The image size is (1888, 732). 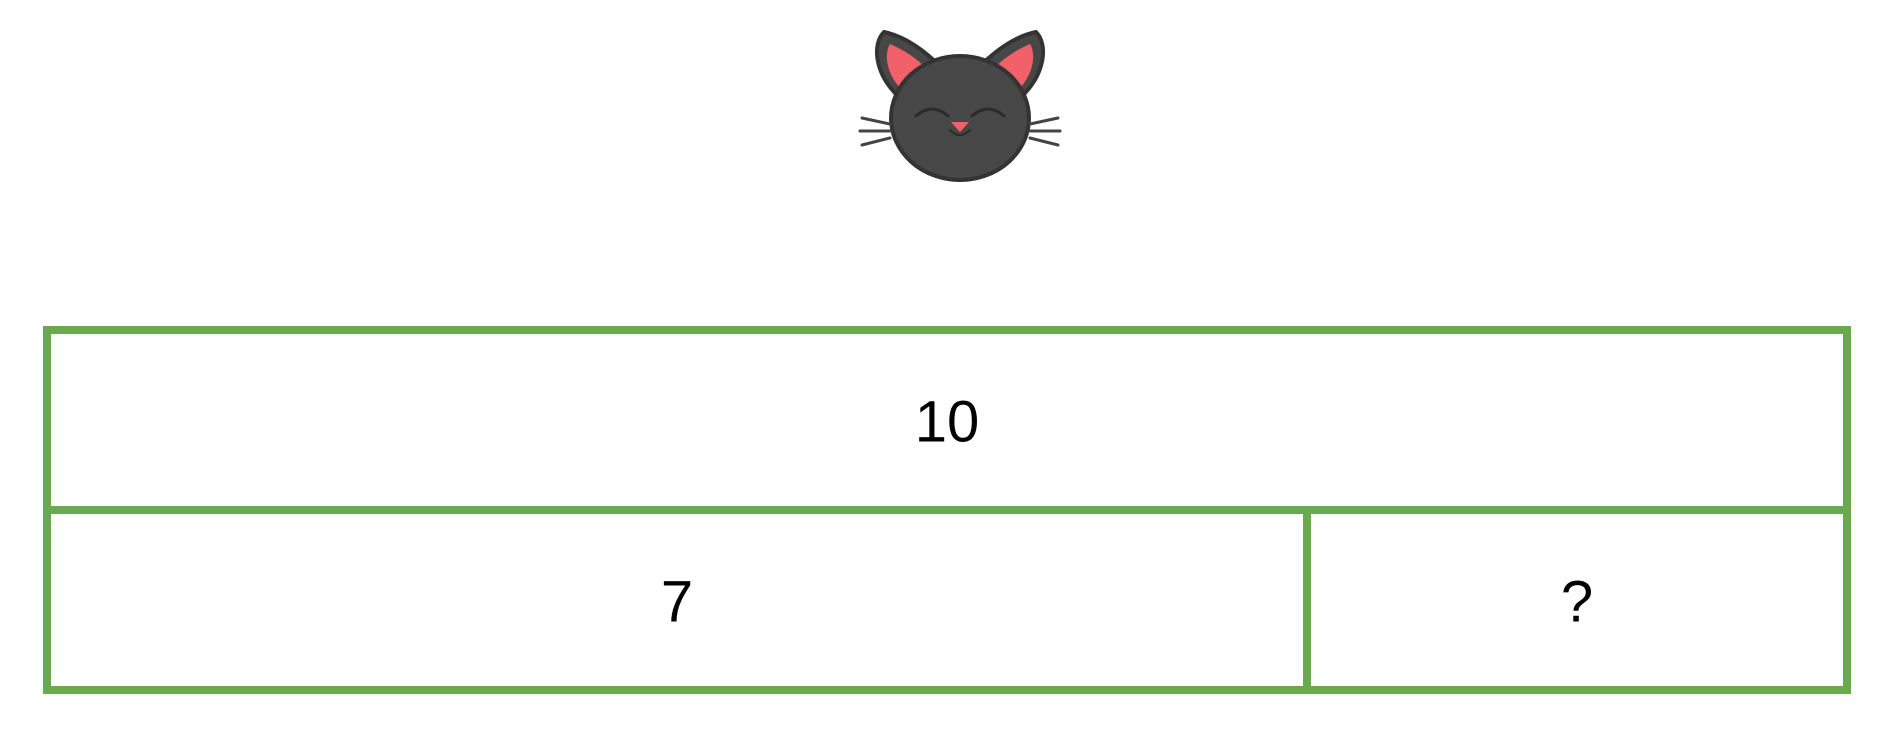 I want to click on whole-value: 10, so click(x=947, y=422).